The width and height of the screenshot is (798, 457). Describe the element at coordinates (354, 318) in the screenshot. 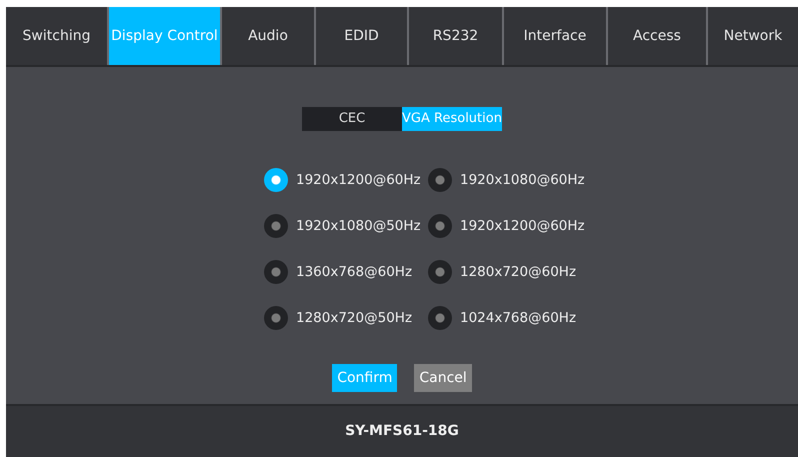

I see `resolution-label: 1280x720@50Hz` at that location.